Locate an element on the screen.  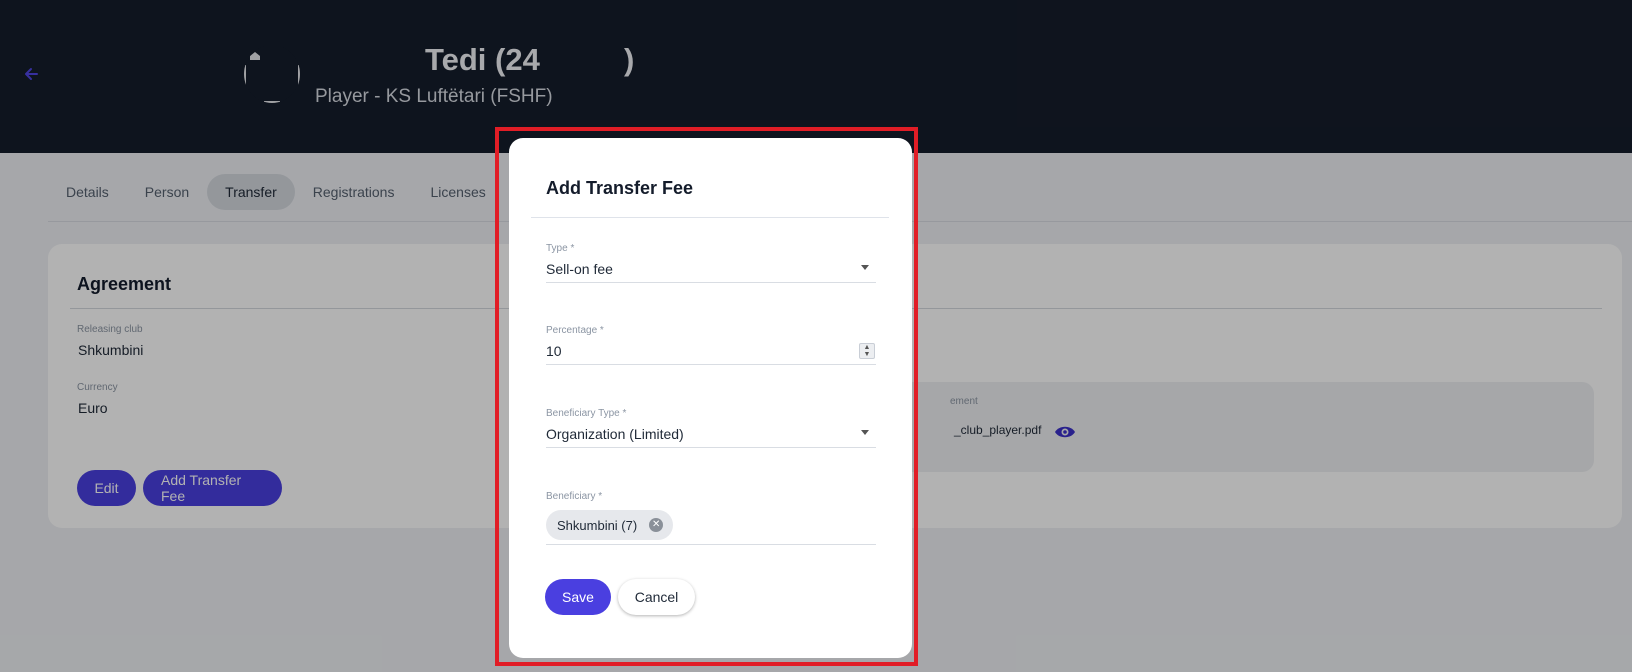
type-label: Type * is located at coordinates (560, 248).